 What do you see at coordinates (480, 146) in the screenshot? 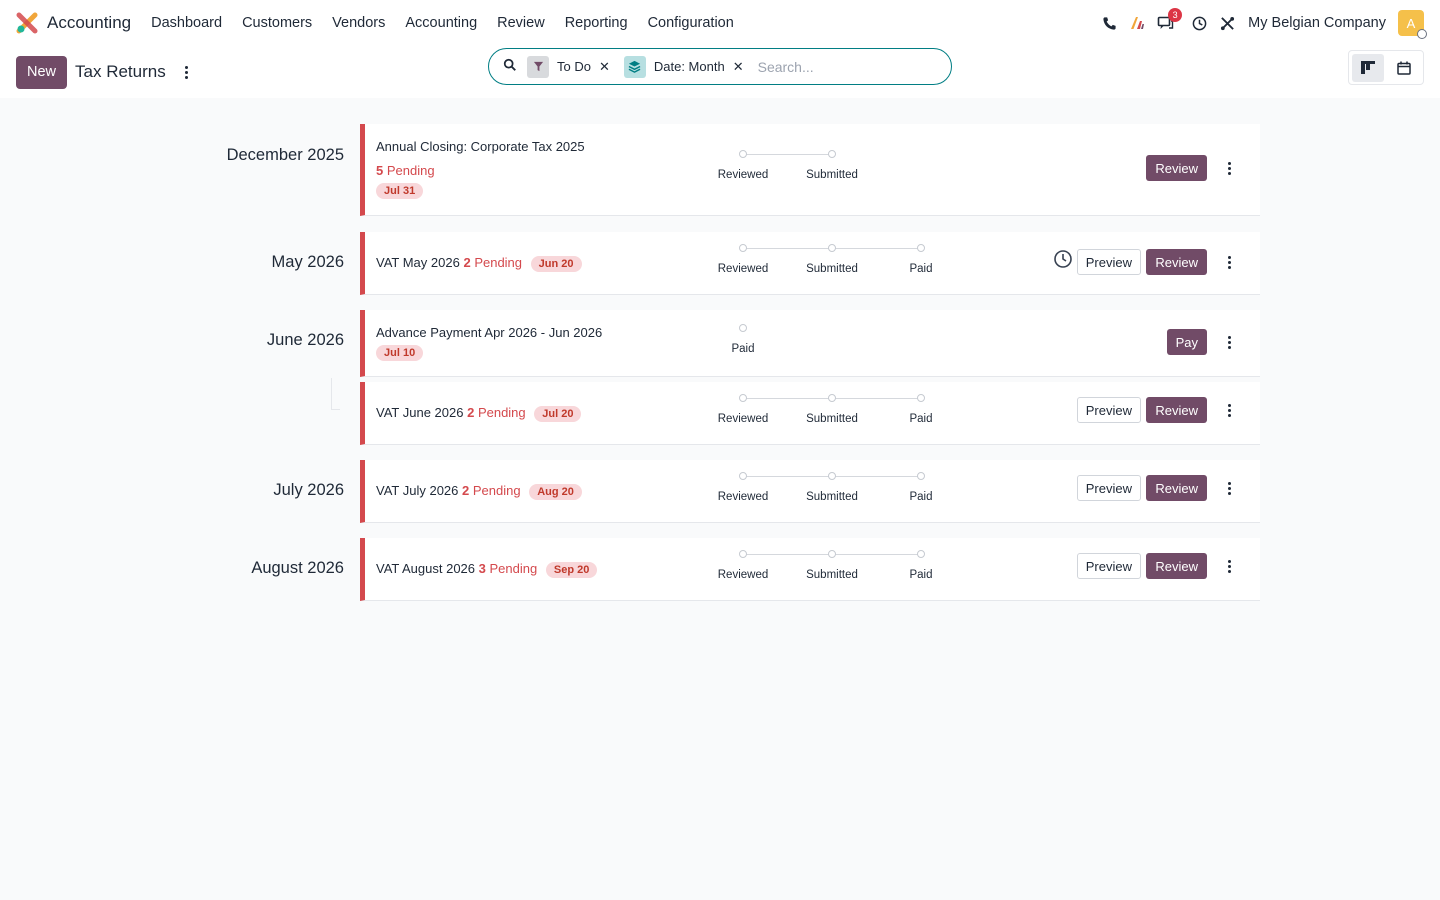
I see `return-name: Annual Closing: Corporate Tax 2025` at bounding box center [480, 146].